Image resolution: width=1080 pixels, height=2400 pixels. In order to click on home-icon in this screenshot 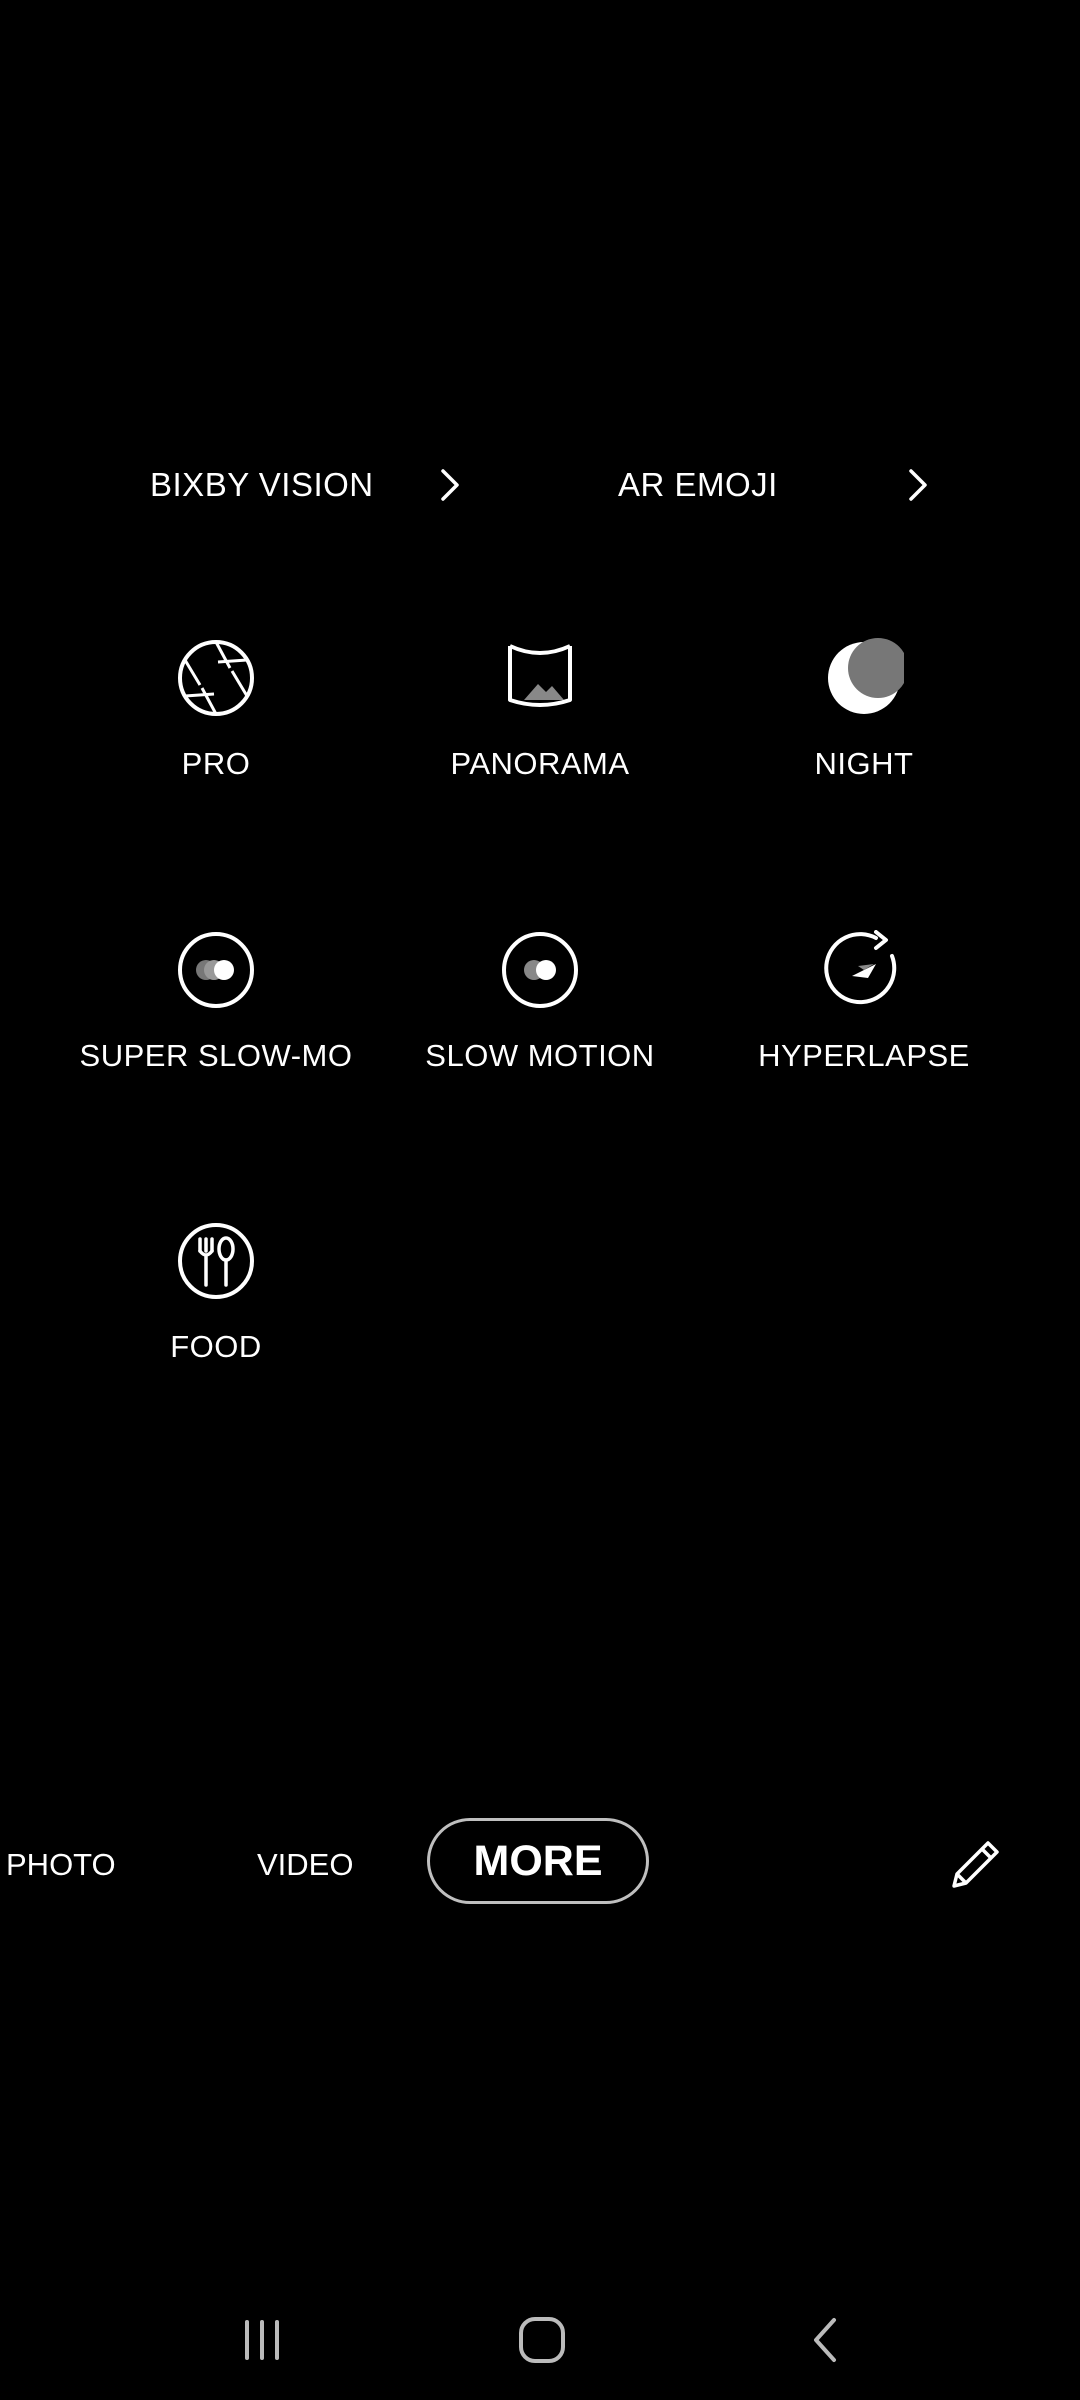, I will do `click(542, 2340)`.